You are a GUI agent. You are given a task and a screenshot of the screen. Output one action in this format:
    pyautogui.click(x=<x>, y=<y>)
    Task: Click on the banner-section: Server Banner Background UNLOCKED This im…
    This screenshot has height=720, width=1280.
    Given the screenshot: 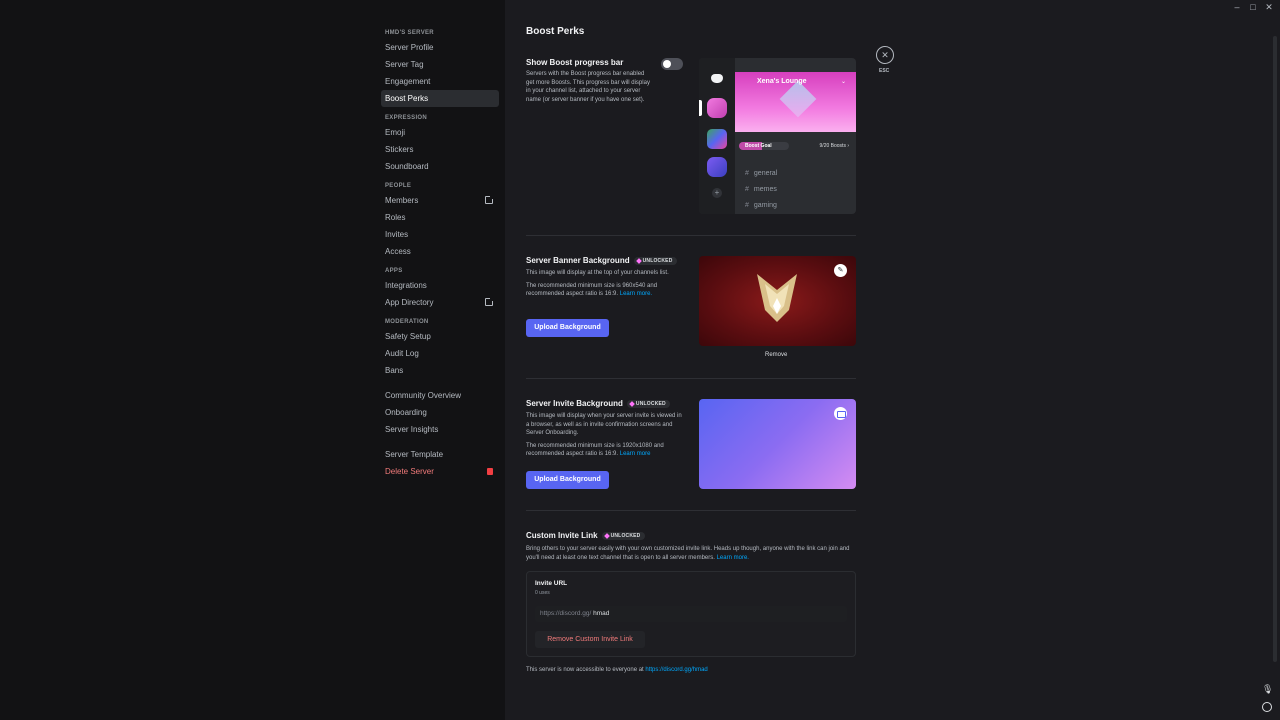 What is the action you would take?
    pyautogui.click(x=603, y=277)
    